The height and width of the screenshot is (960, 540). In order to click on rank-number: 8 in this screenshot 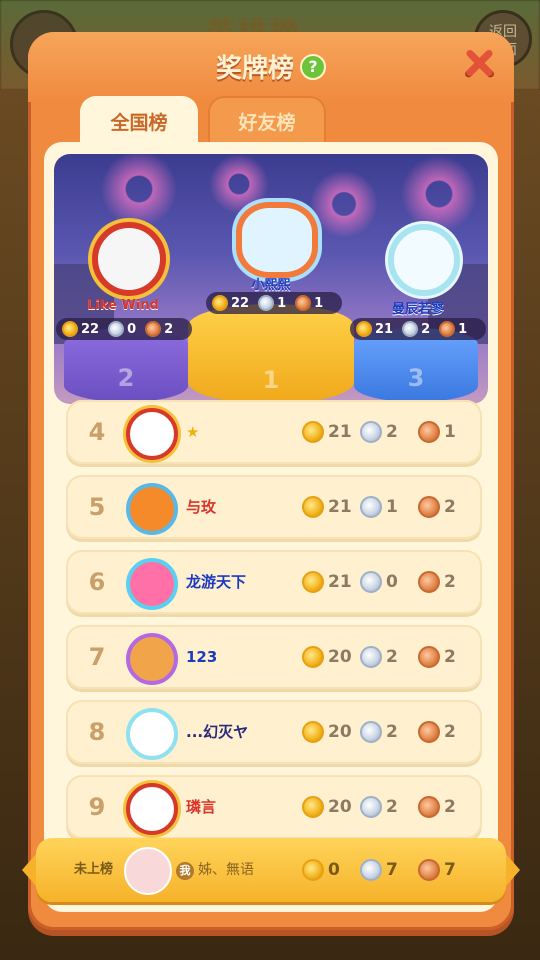, I will do `click(97, 732)`.